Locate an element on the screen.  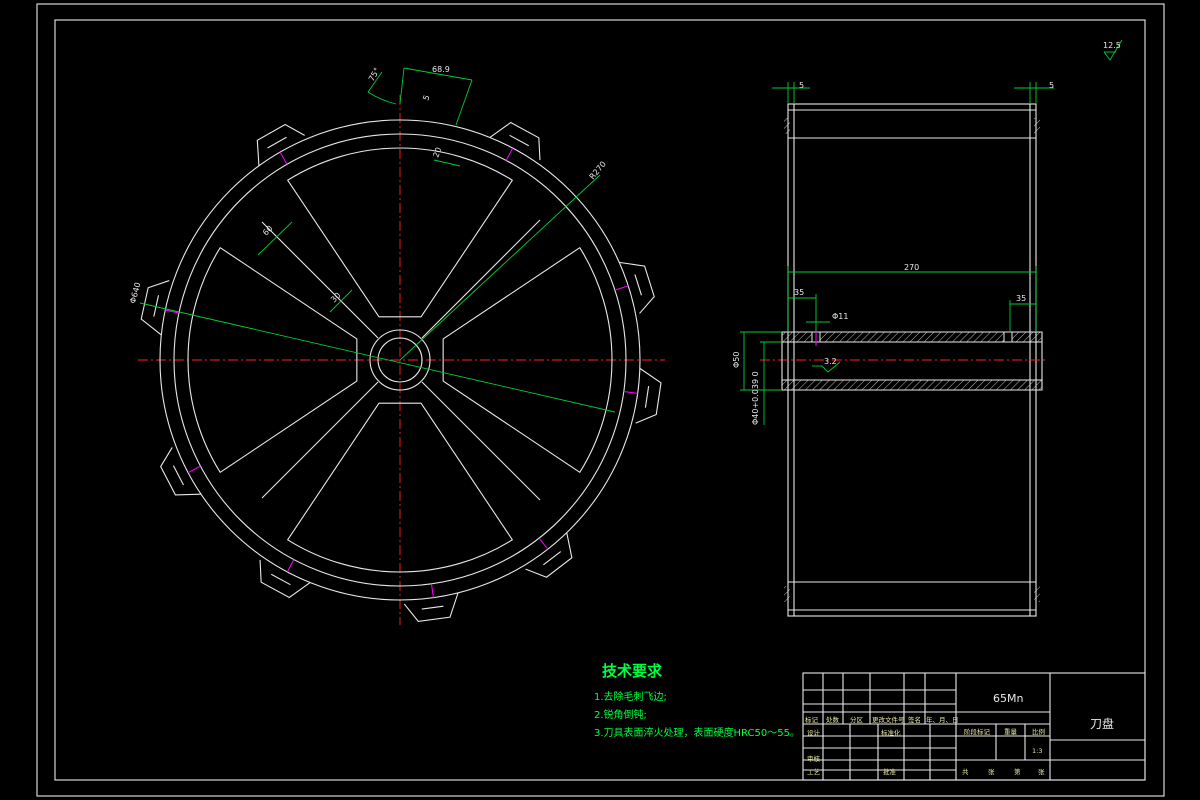
header-label: 更改文件号 is located at coordinates (888, 719).